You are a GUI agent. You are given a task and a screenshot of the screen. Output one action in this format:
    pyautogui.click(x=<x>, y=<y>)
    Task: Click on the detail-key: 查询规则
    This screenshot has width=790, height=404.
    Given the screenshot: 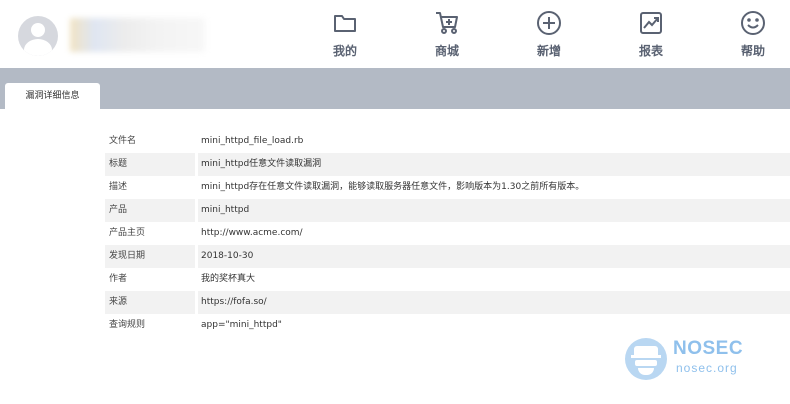 What is the action you would take?
    pyautogui.click(x=127, y=325)
    